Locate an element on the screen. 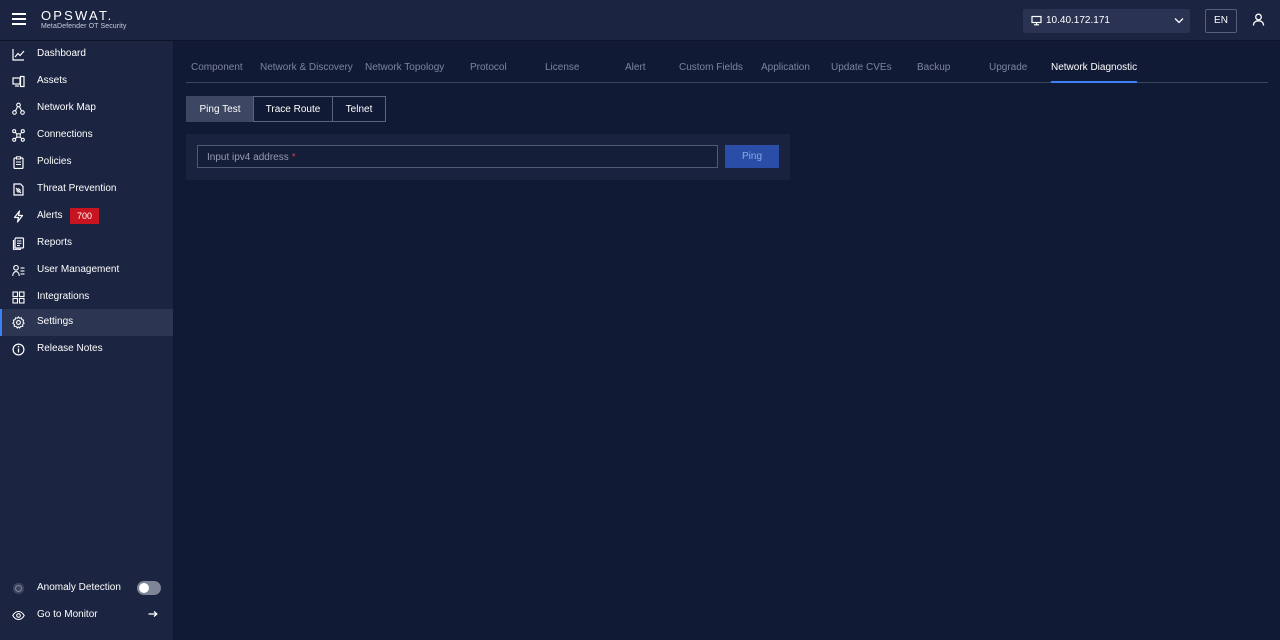 The height and width of the screenshot is (640, 1280). clipboard-icon is located at coordinates (18, 162).